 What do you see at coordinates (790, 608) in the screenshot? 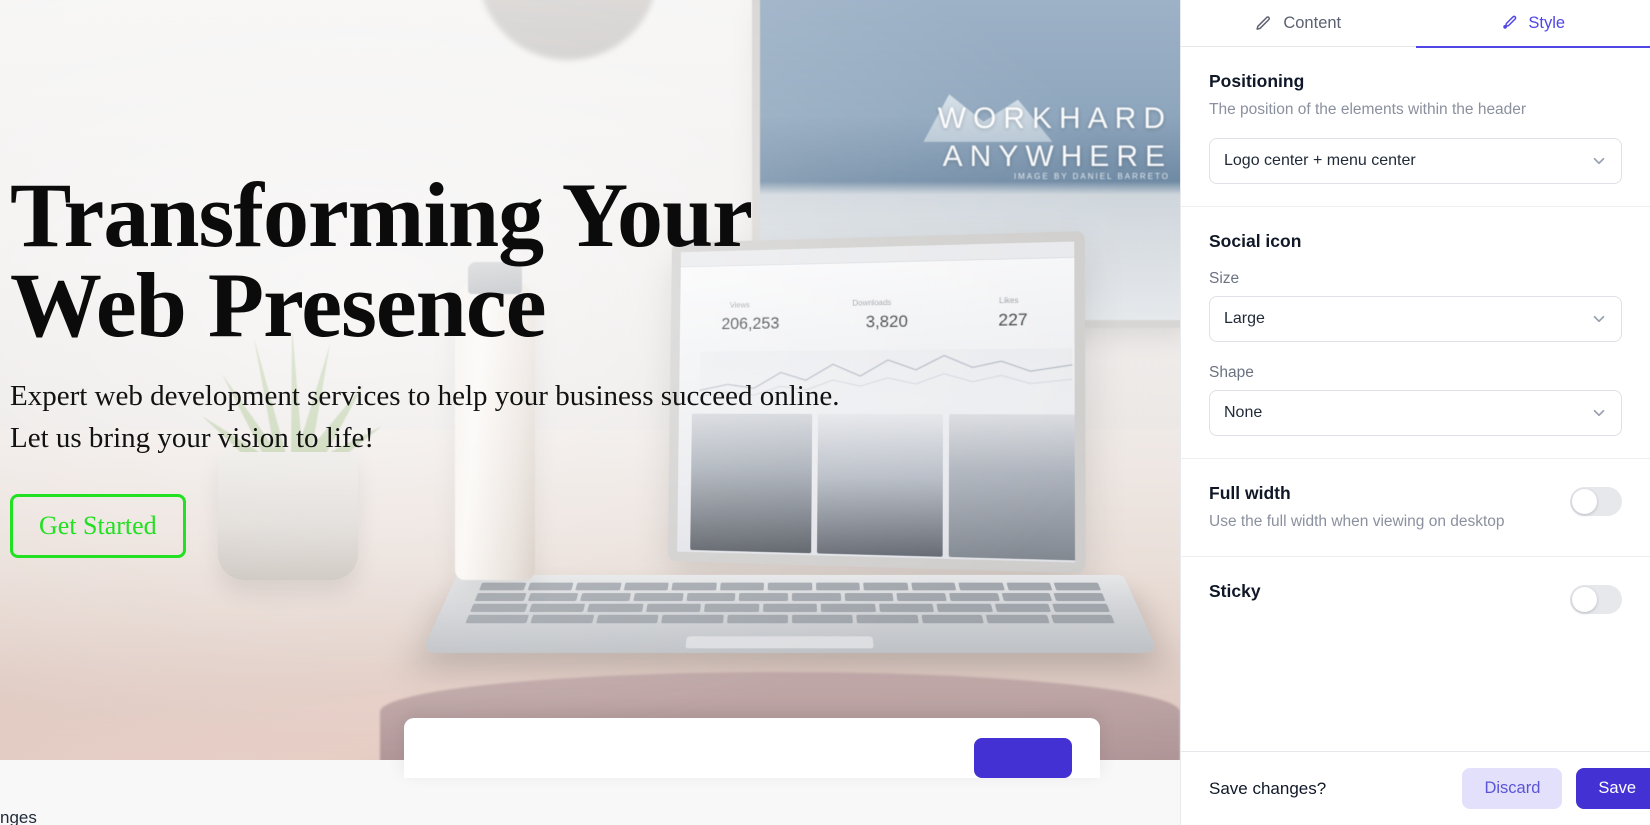
I see `photo-keyboard-keys` at bounding box center [790, 608].